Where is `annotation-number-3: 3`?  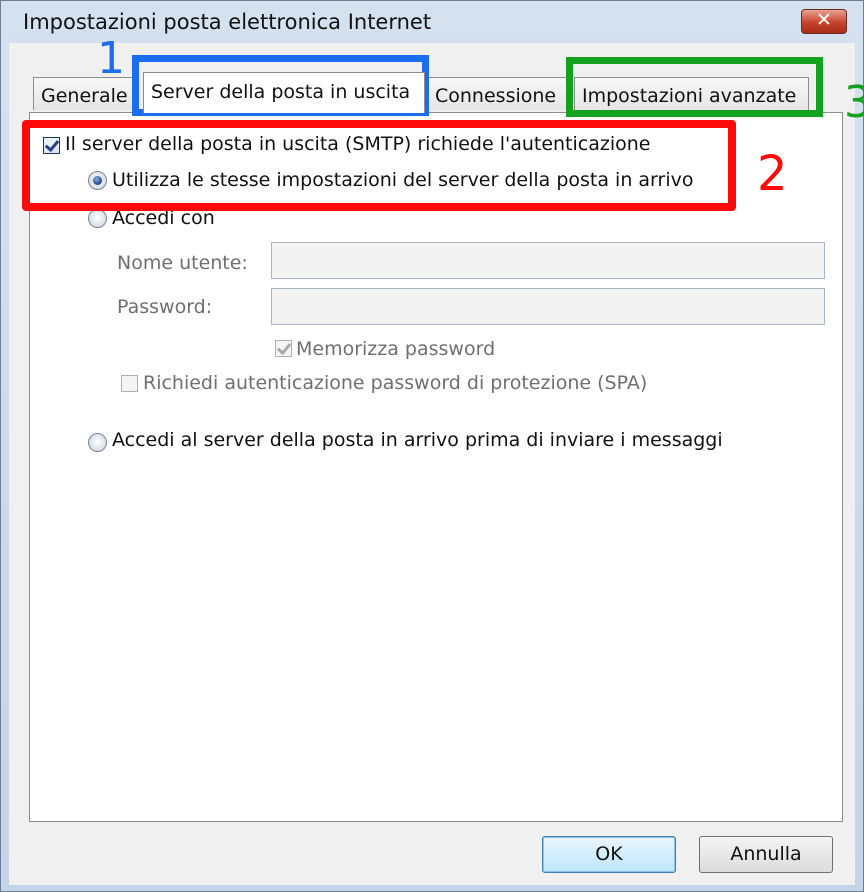
annotation-number-3: 3 is located at coordinates (854, 102).